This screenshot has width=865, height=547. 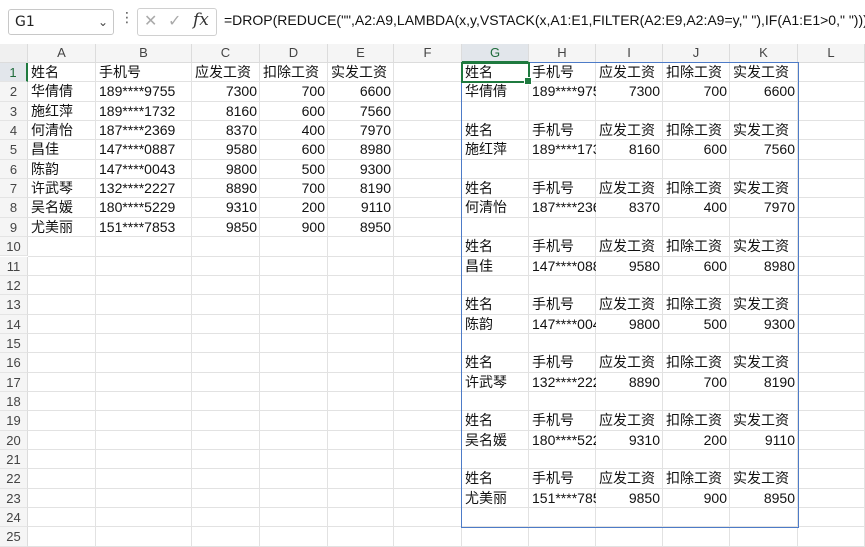 What do you see at coordinates (14, 324) in the screenshot?
I see `row-header-14: 14` at bounding box center [14, 324].